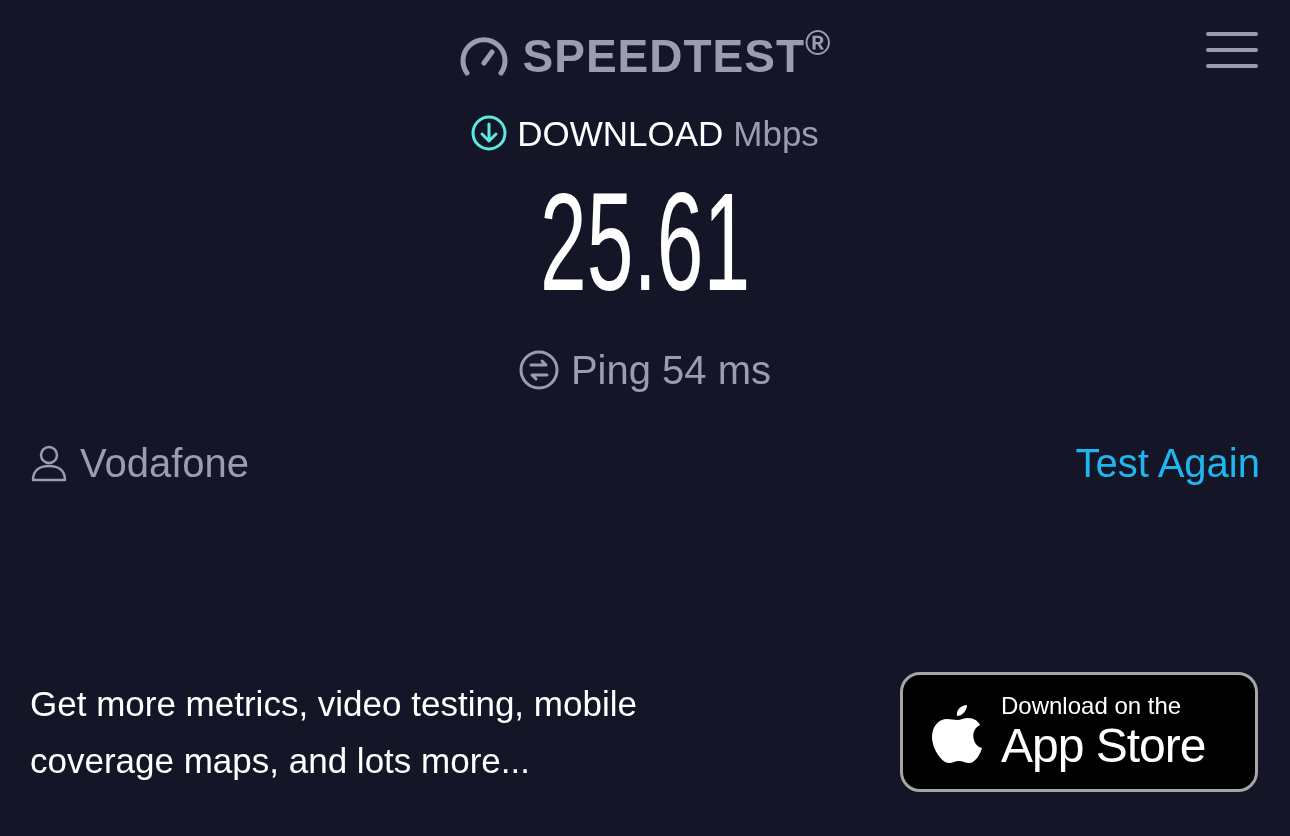 The height and width of the screenshot is (836, 1290). Describe the element at coordinates (1232, 50) in the screenshot. I see `menu-icon` at that location.